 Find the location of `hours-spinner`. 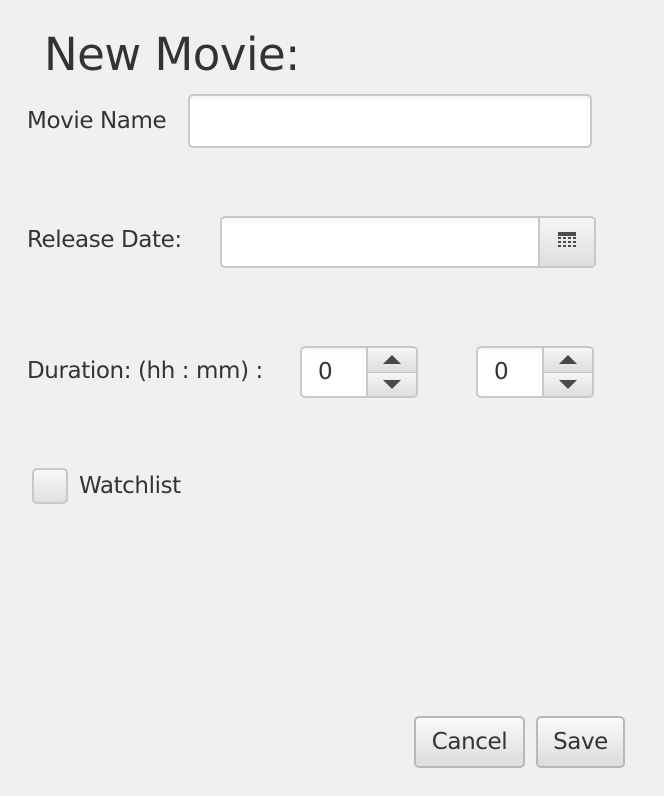

hours-spinner is located at coordinates (359, 372).